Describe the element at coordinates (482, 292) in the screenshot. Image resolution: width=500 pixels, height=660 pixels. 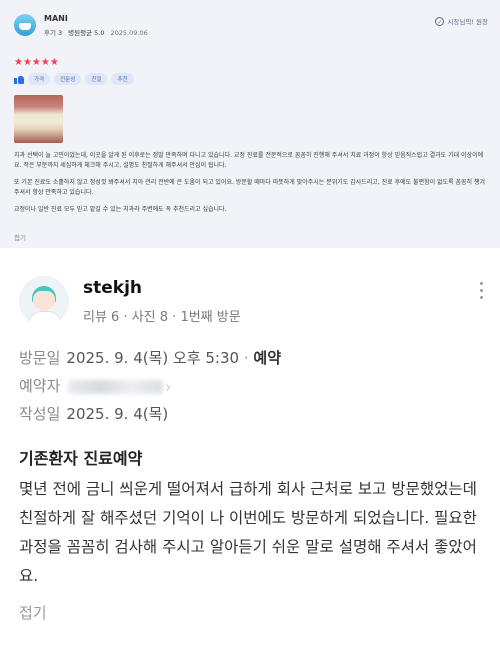
I see `more-options-icon` at that location.